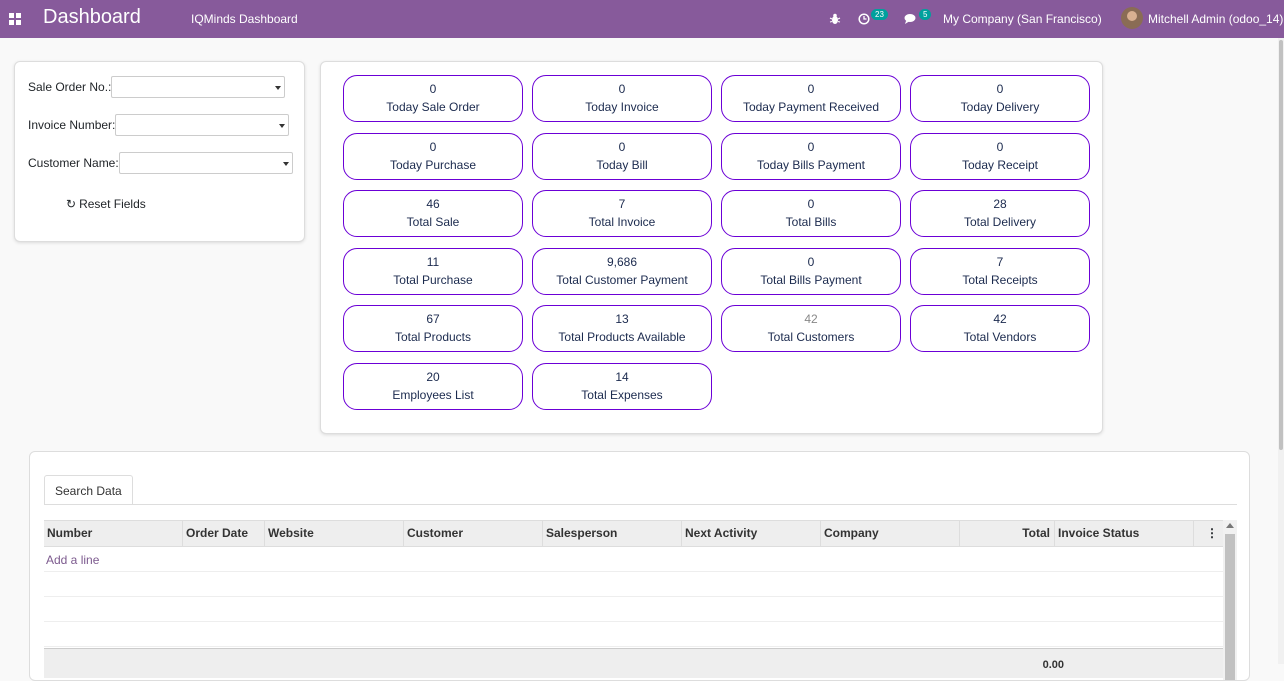 The image size is (1284, 681). Describe the element at coordinates (811, 222) in the screenshot. I see `card-label: Total Bills` at that location.